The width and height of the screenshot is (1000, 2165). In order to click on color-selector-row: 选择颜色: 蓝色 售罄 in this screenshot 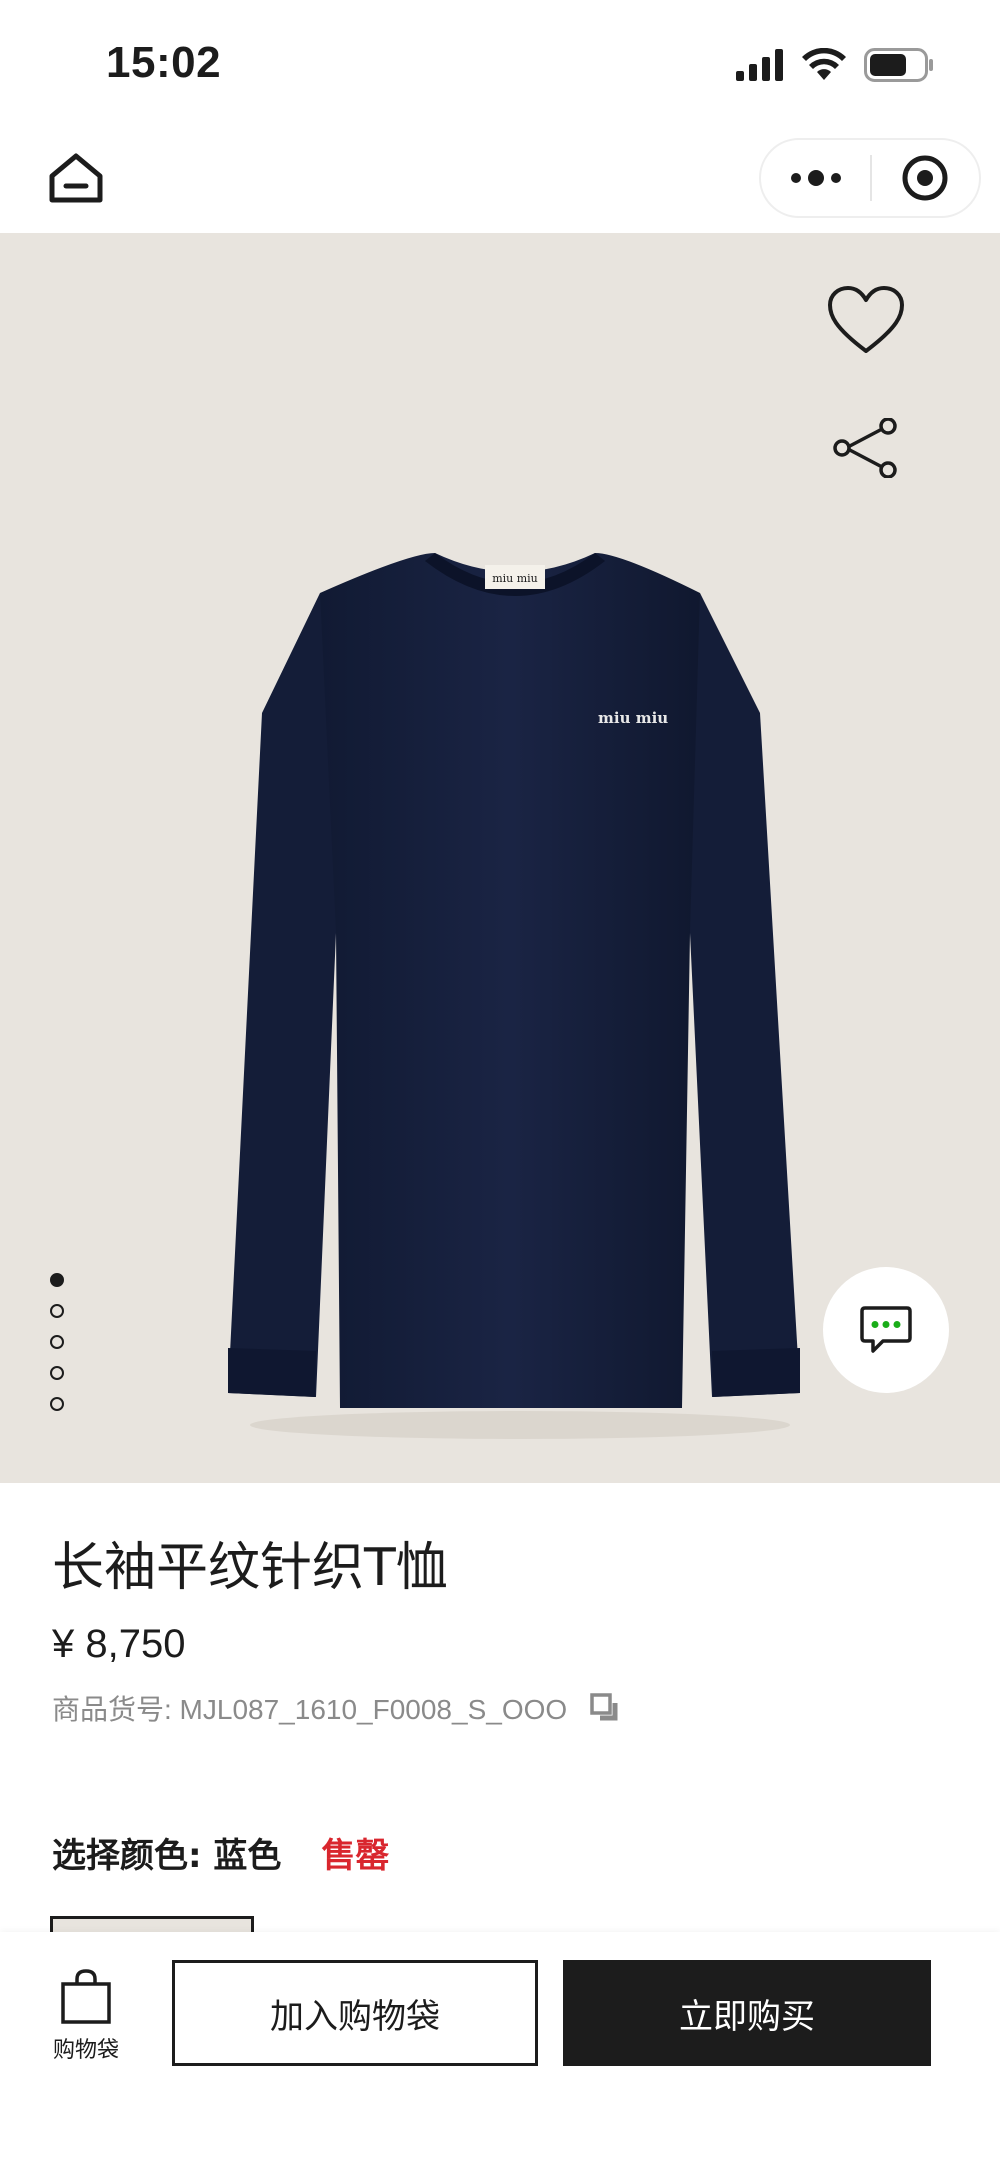, I will do `click(220, 1852)`.